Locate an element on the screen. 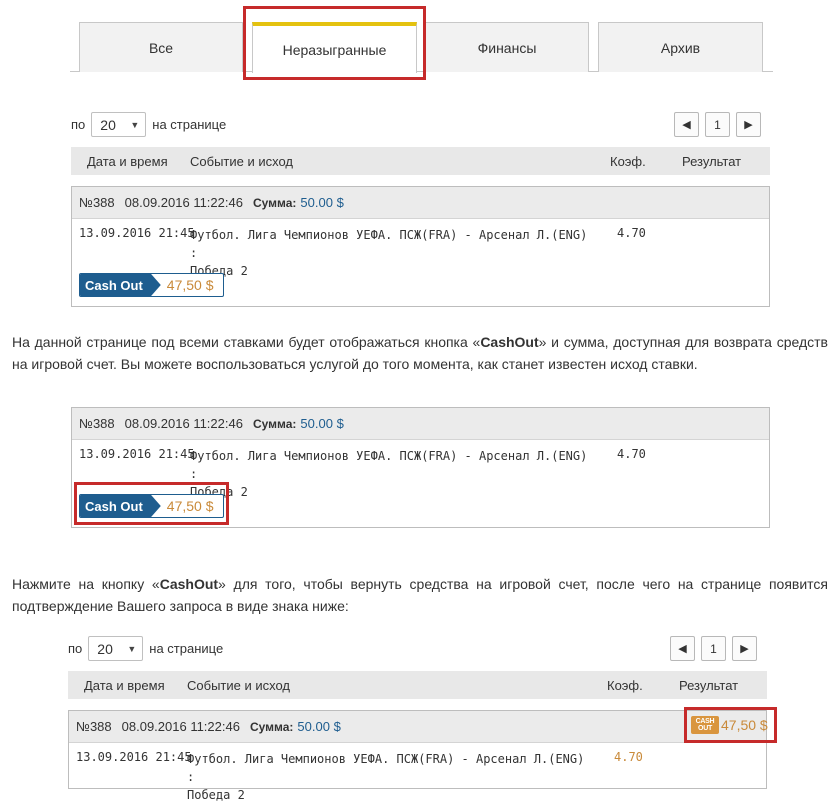  per-page-control: по 20 ▼ на странице is located at coordinates (148, 124).